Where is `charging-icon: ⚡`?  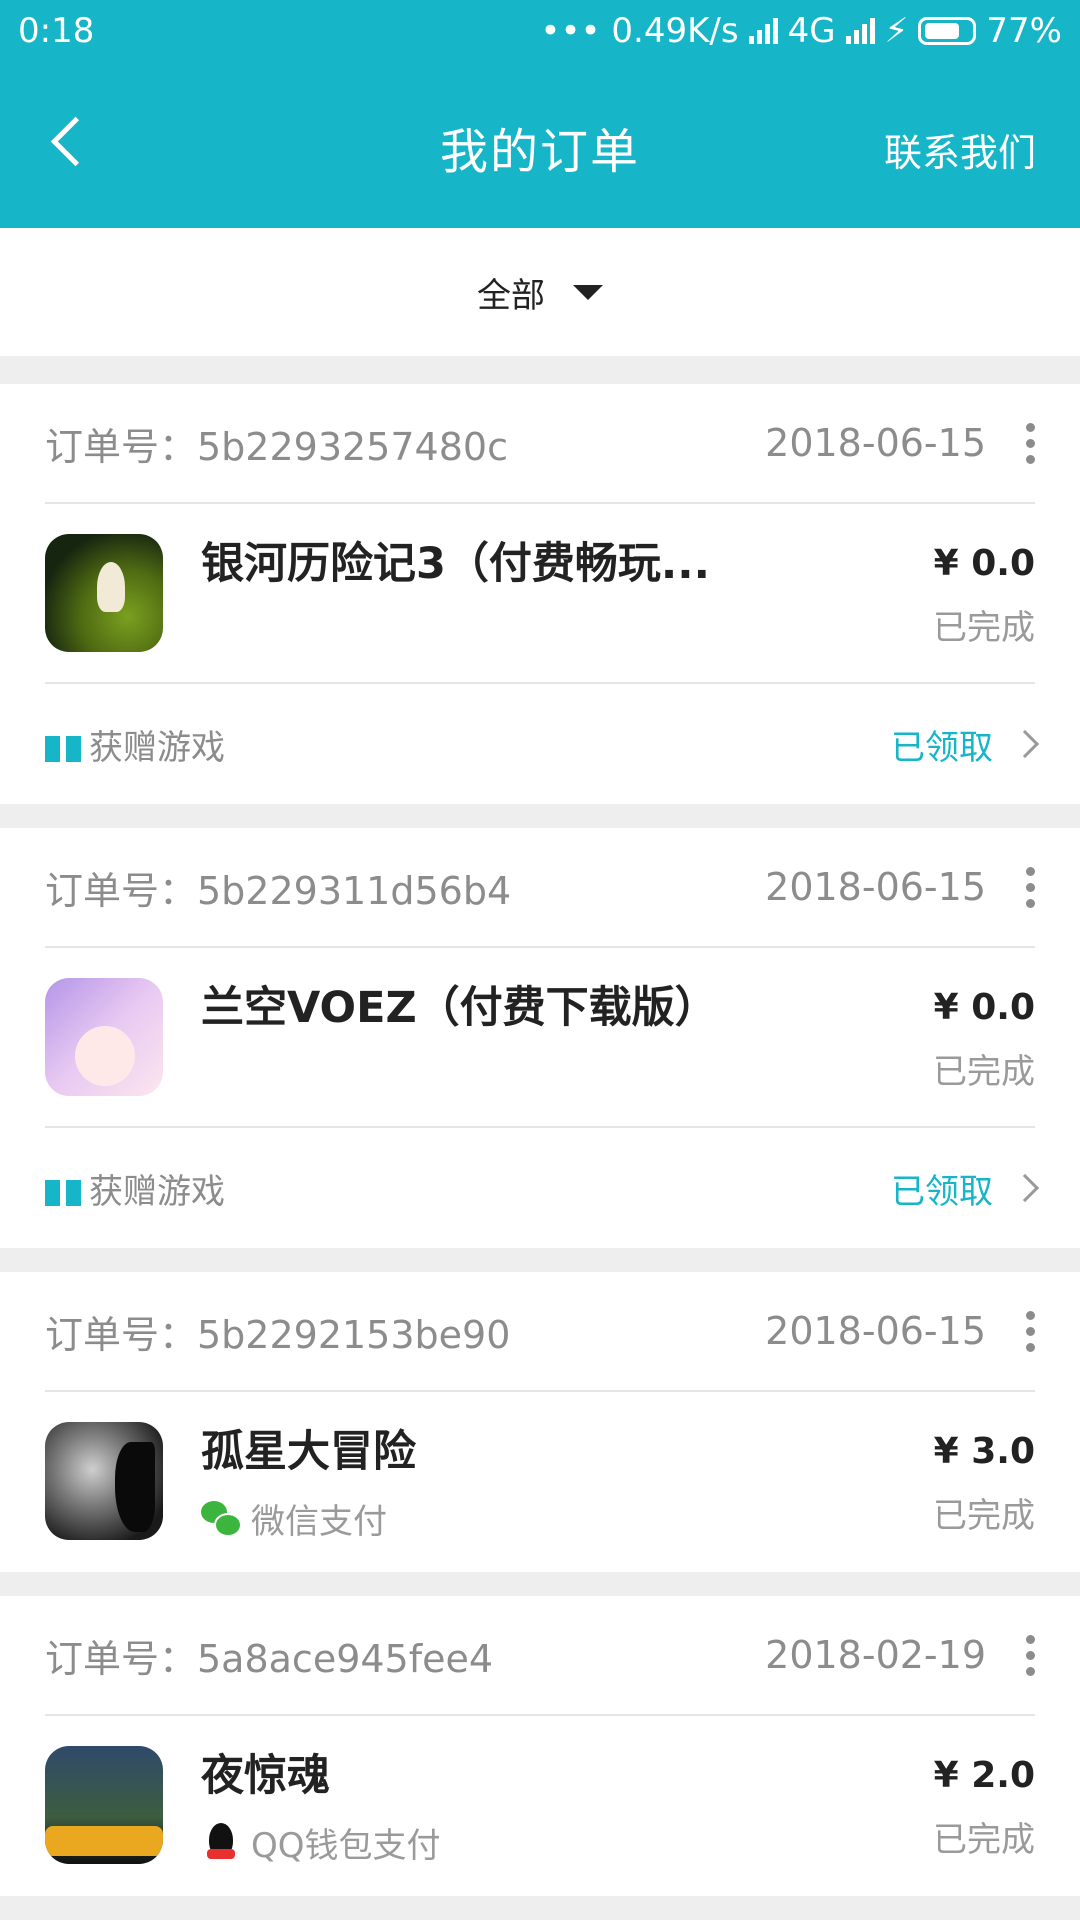 charging-icon: ⚡ is located at coordinates (896, 31).